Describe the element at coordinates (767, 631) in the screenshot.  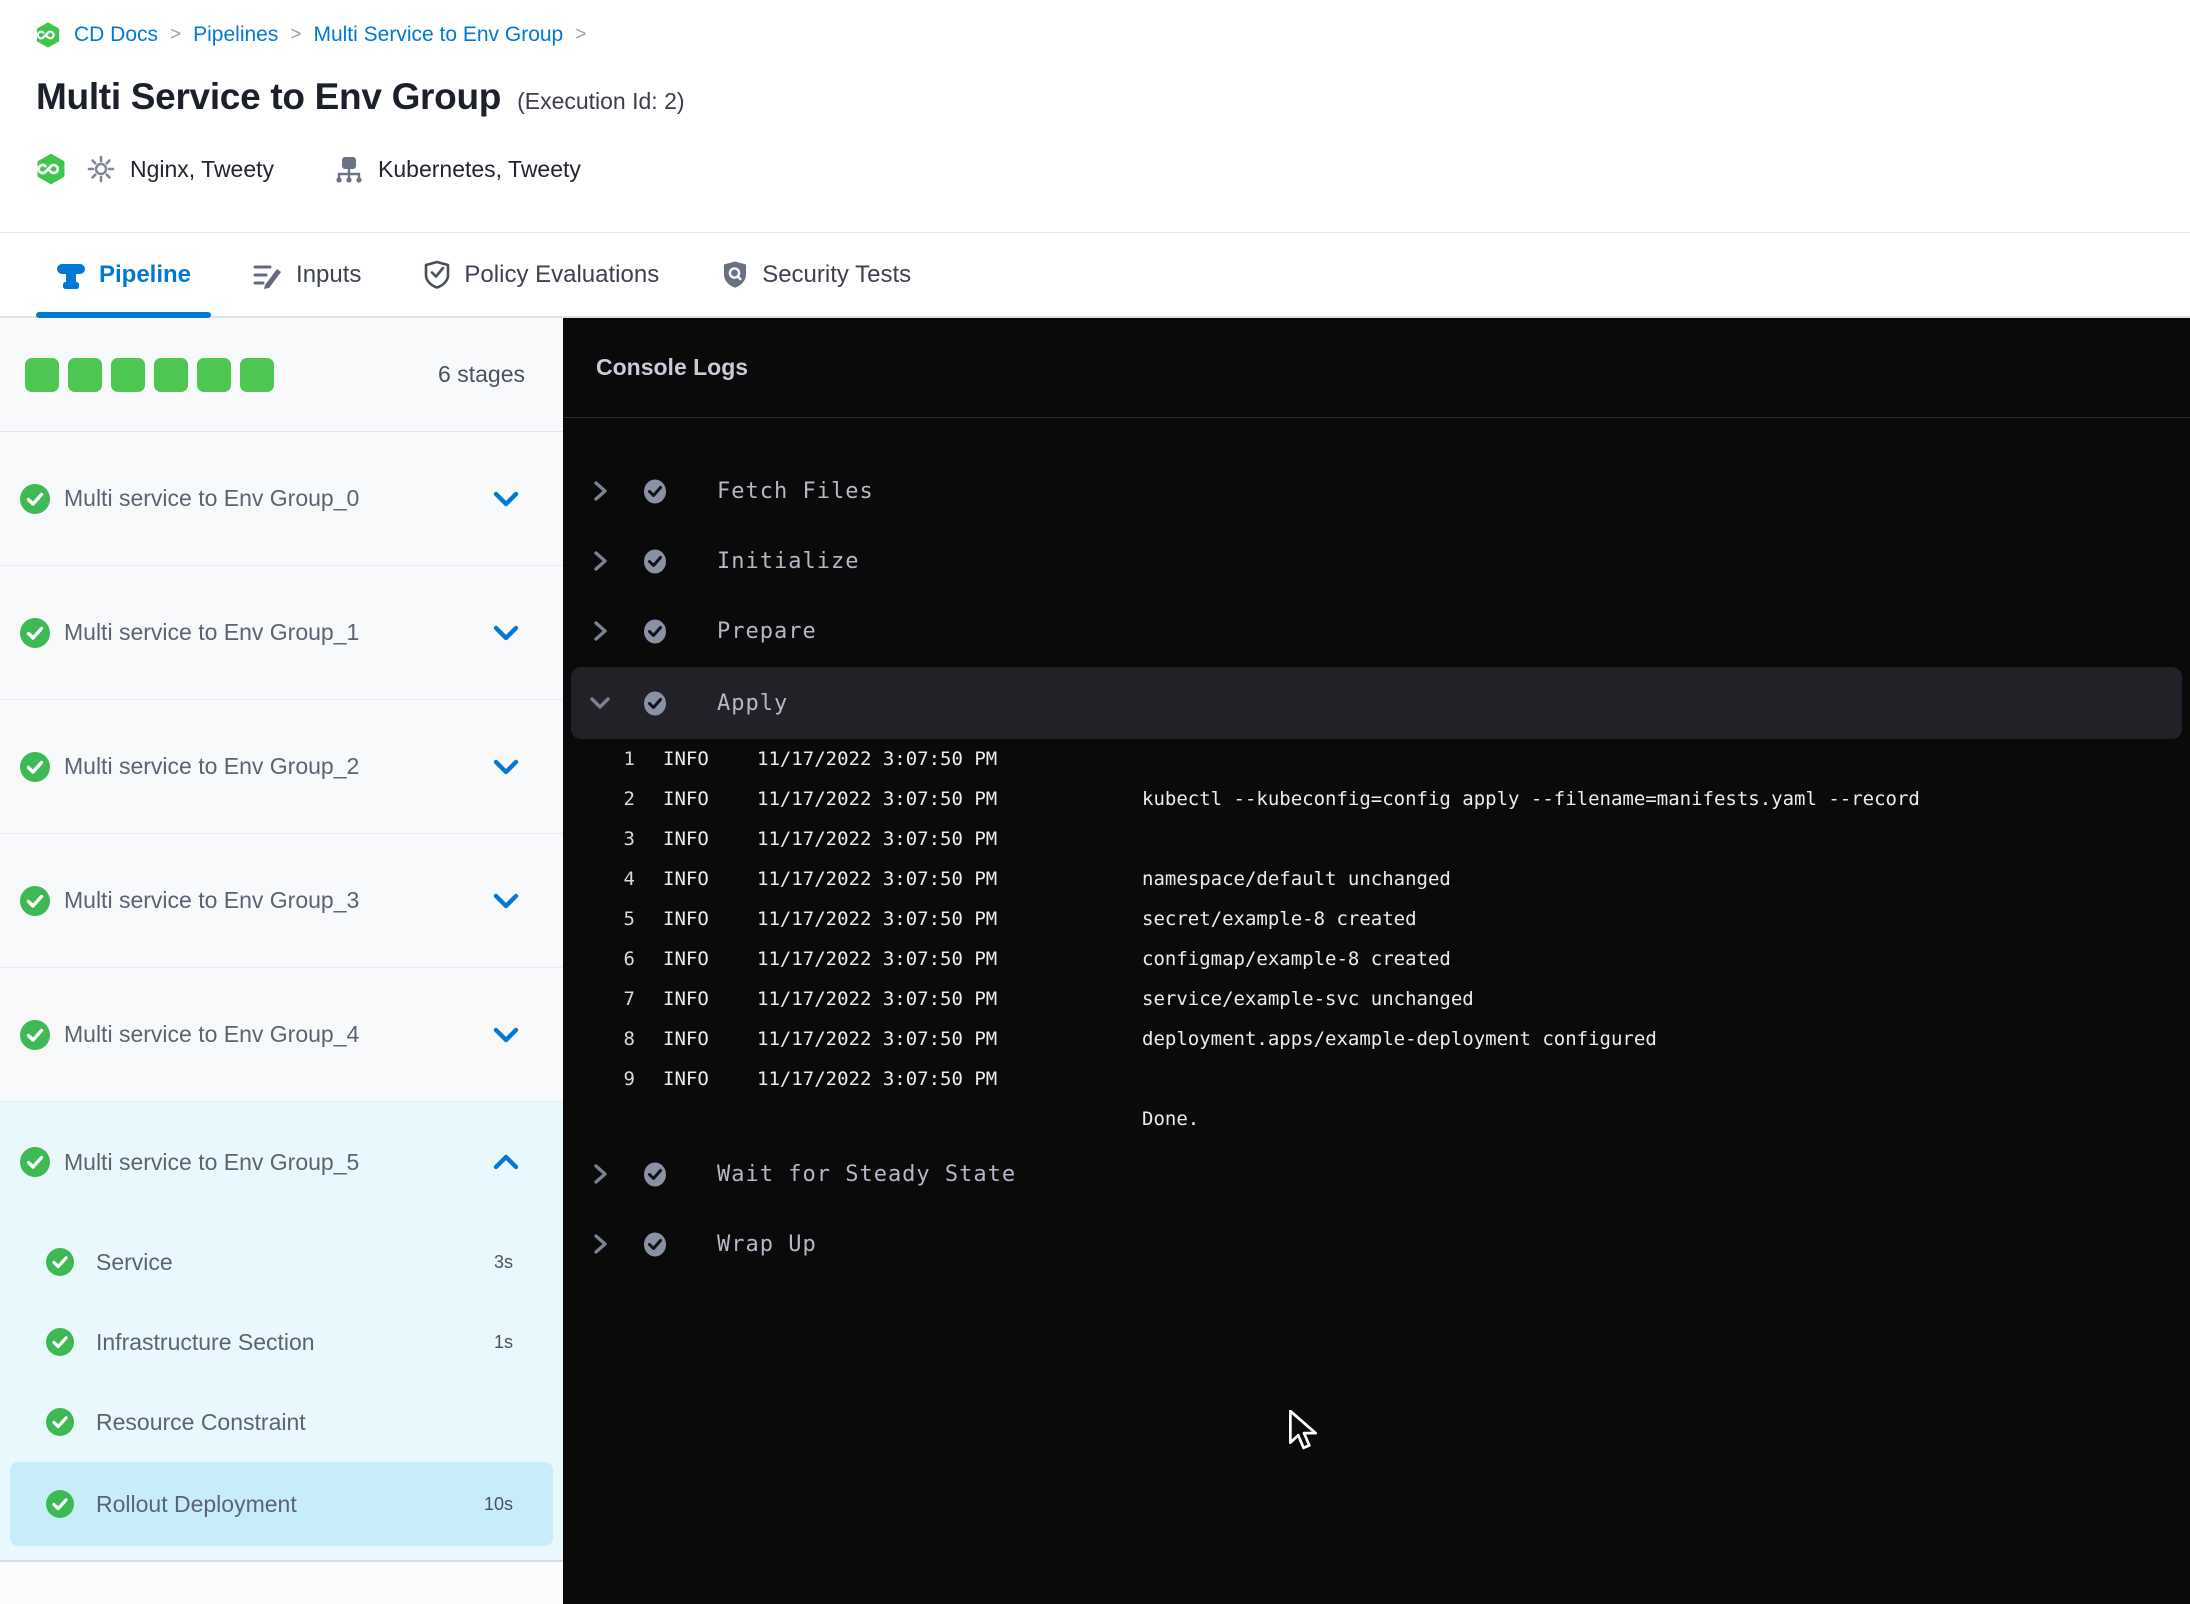
I see `console-section-label: Prepare` at that location.